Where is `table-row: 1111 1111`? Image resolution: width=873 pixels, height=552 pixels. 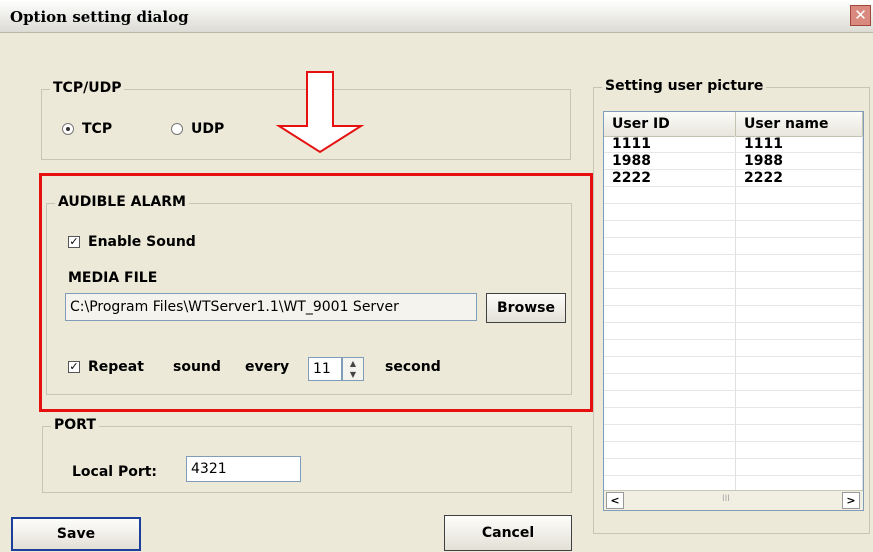
table-row: 1111 1111 is located at coordinates (733, 144).